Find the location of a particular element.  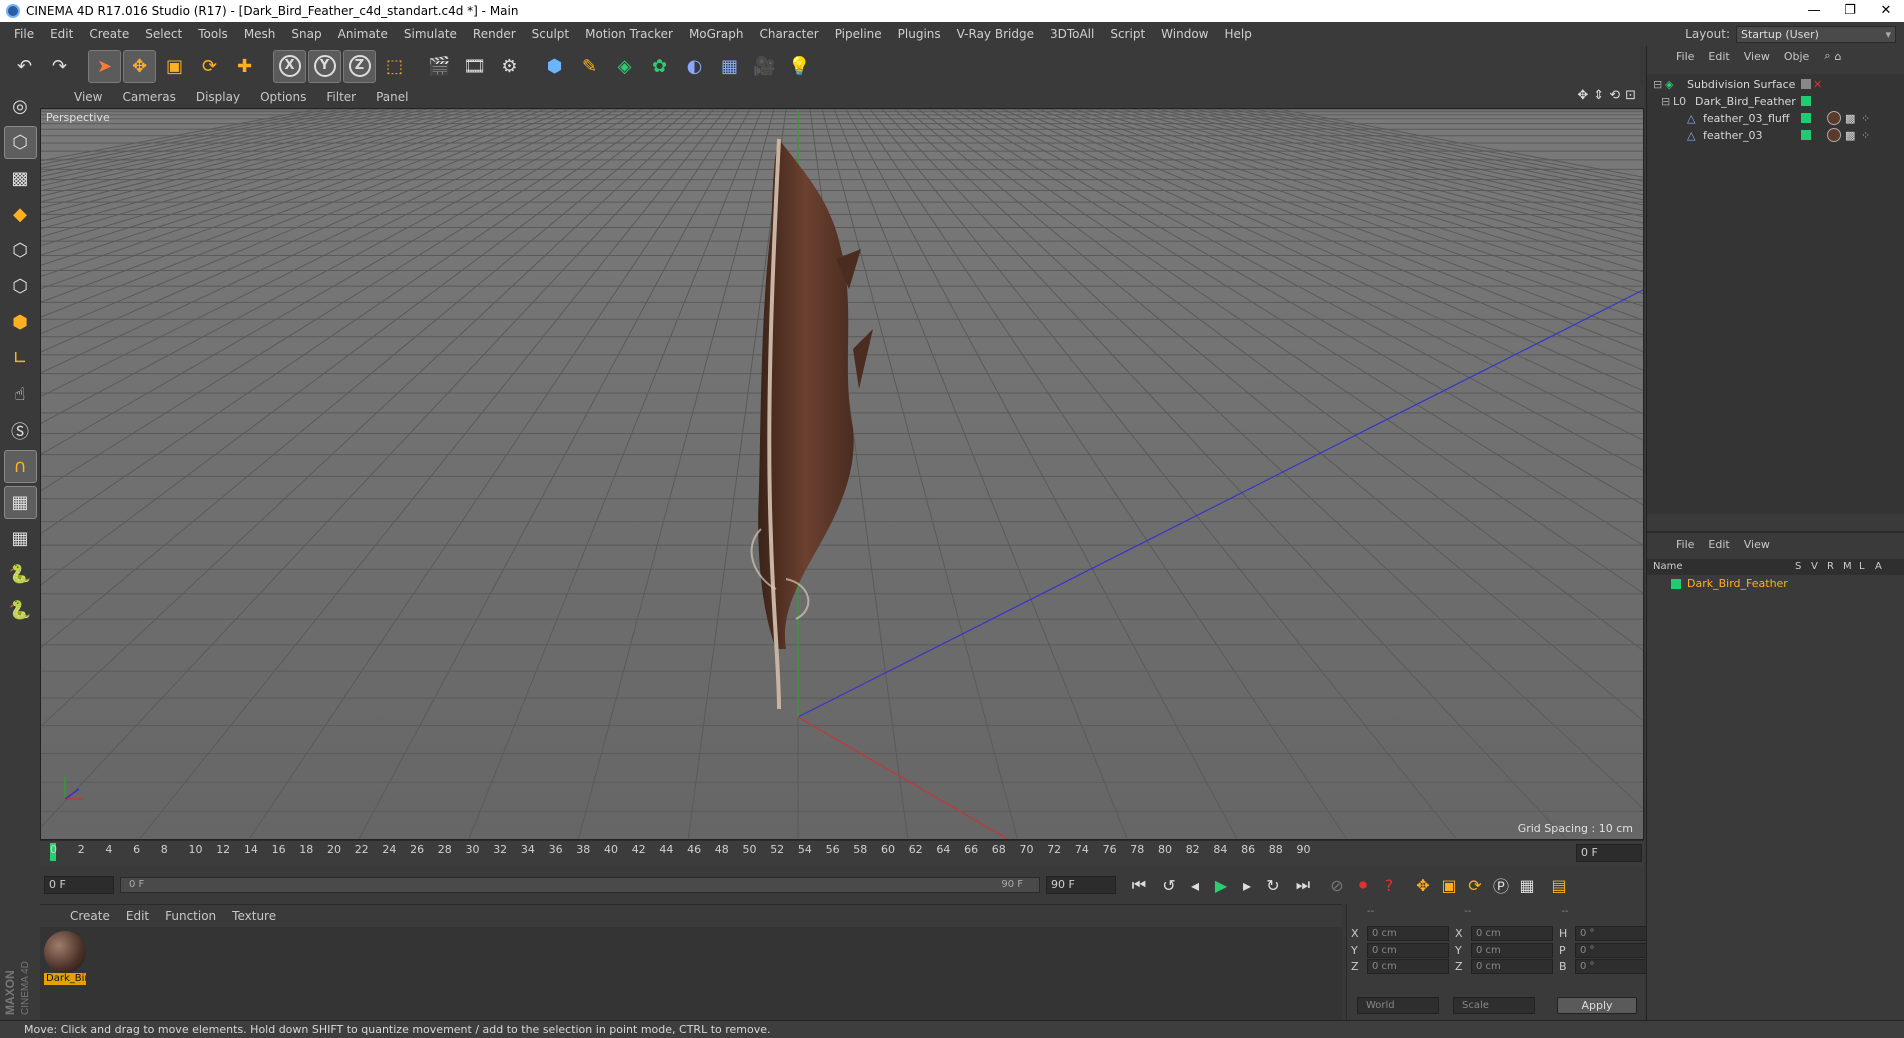

menu-script: Script is located at coordinates (1127, 34).